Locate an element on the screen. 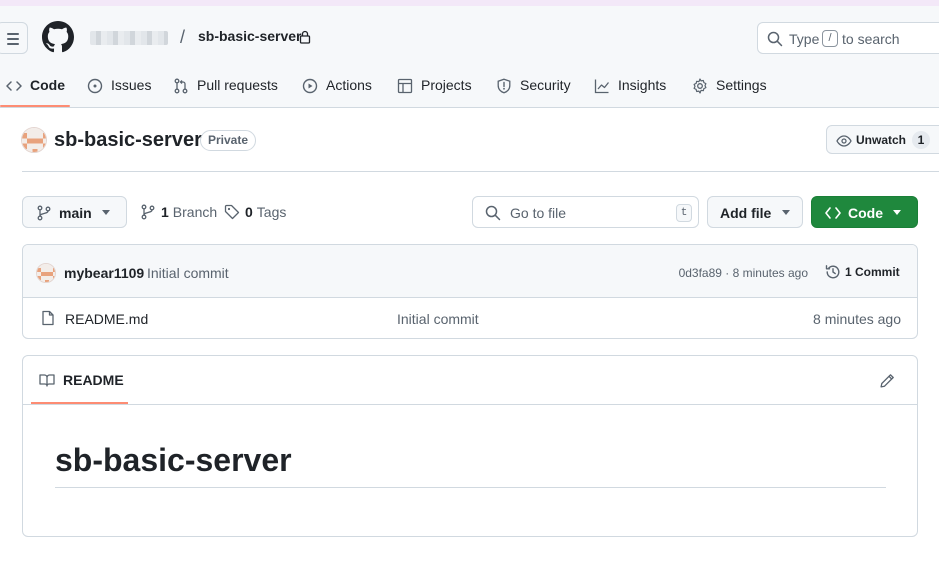 Image resolution: width=939 pixels, height=566 pixels. readme-tab-label: README is located at coordinates (93, 380).